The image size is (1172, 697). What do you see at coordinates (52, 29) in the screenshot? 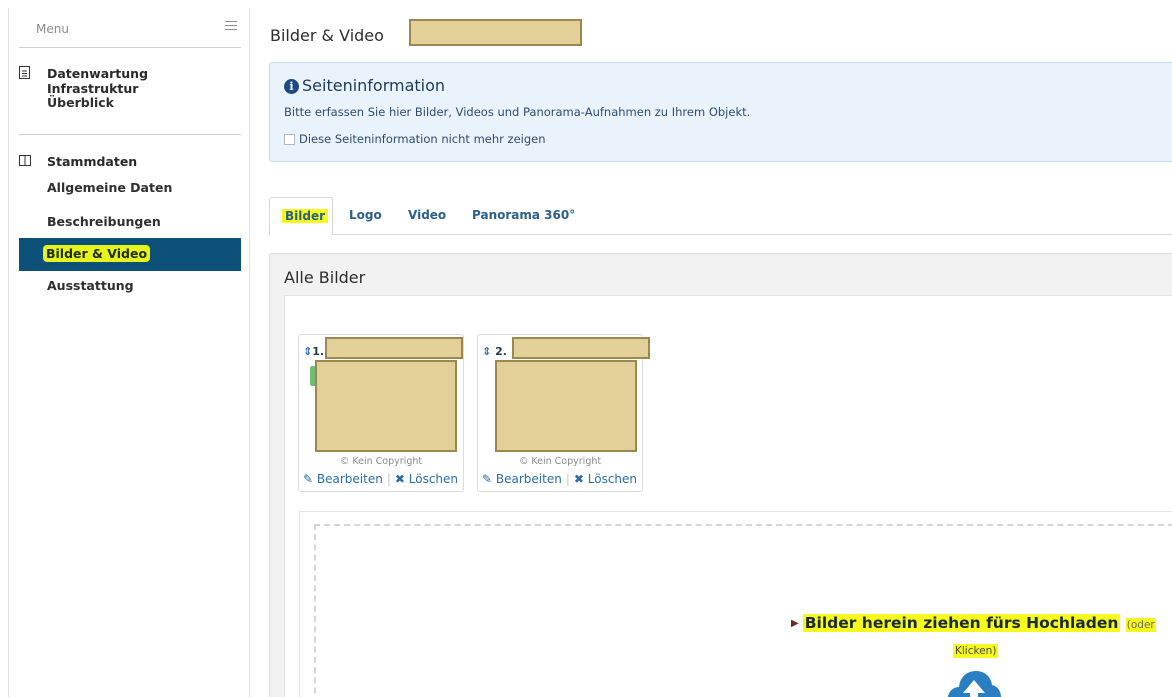
I see `menu-label: Menu` at bounding box center [52, 29].